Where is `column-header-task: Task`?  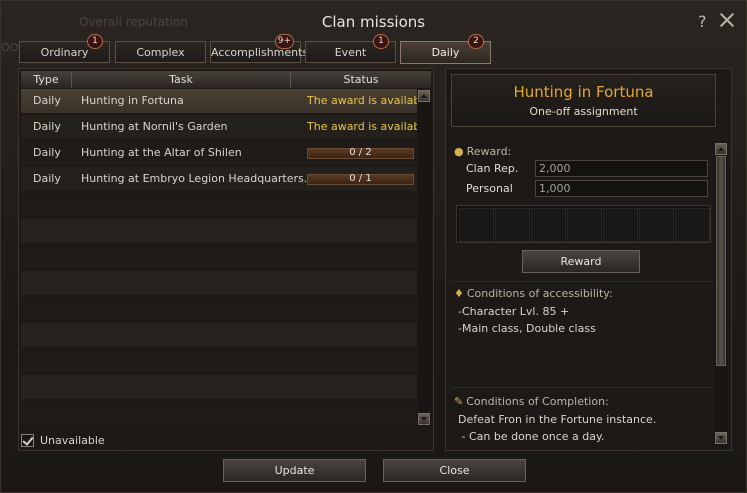
column-header-task: Task is located at coordinates (181, 79).